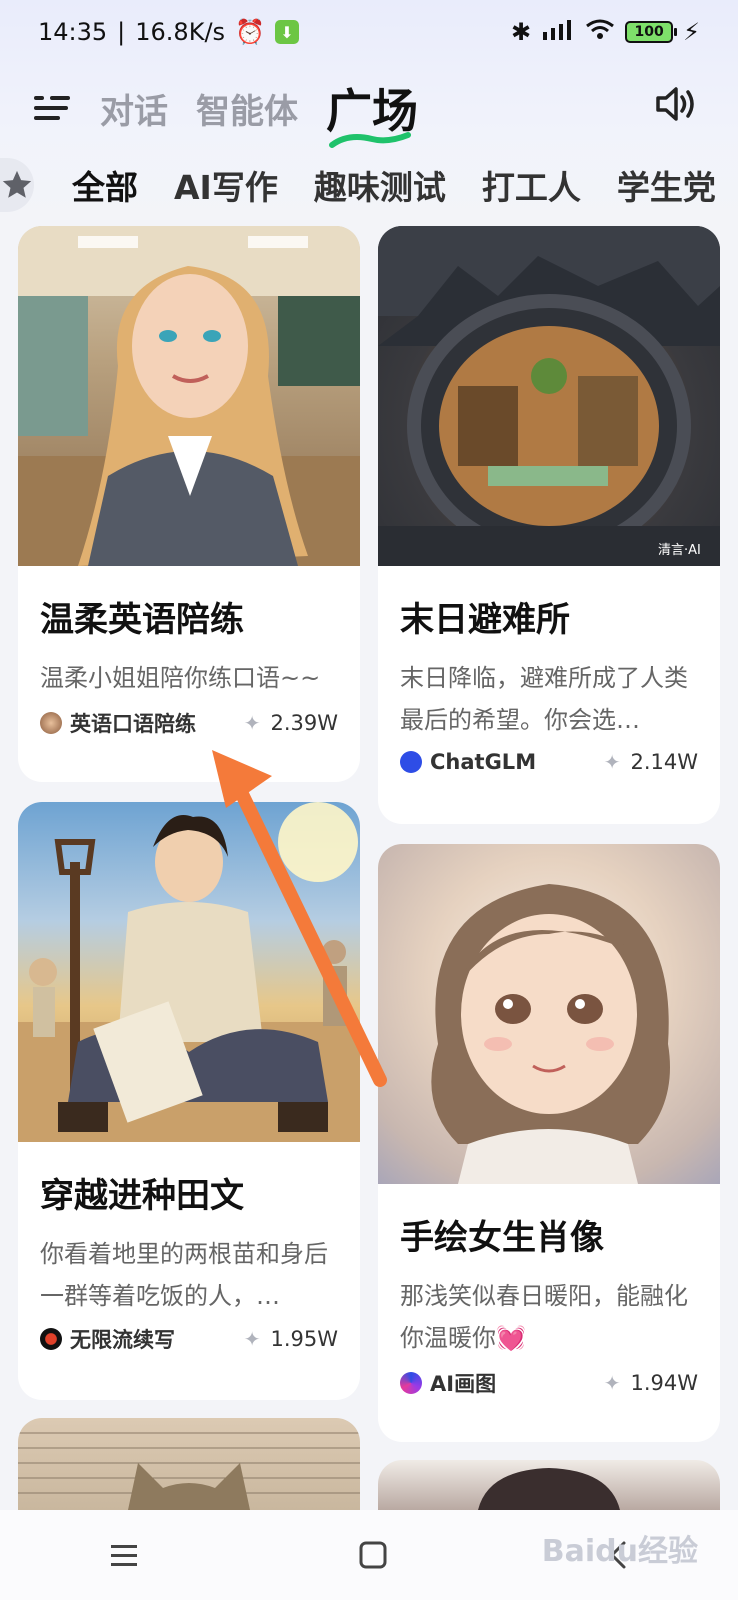 The height and width of the screenshot is (1600, 738). I want to click on author-name: AI画图, so click(463, 1384).